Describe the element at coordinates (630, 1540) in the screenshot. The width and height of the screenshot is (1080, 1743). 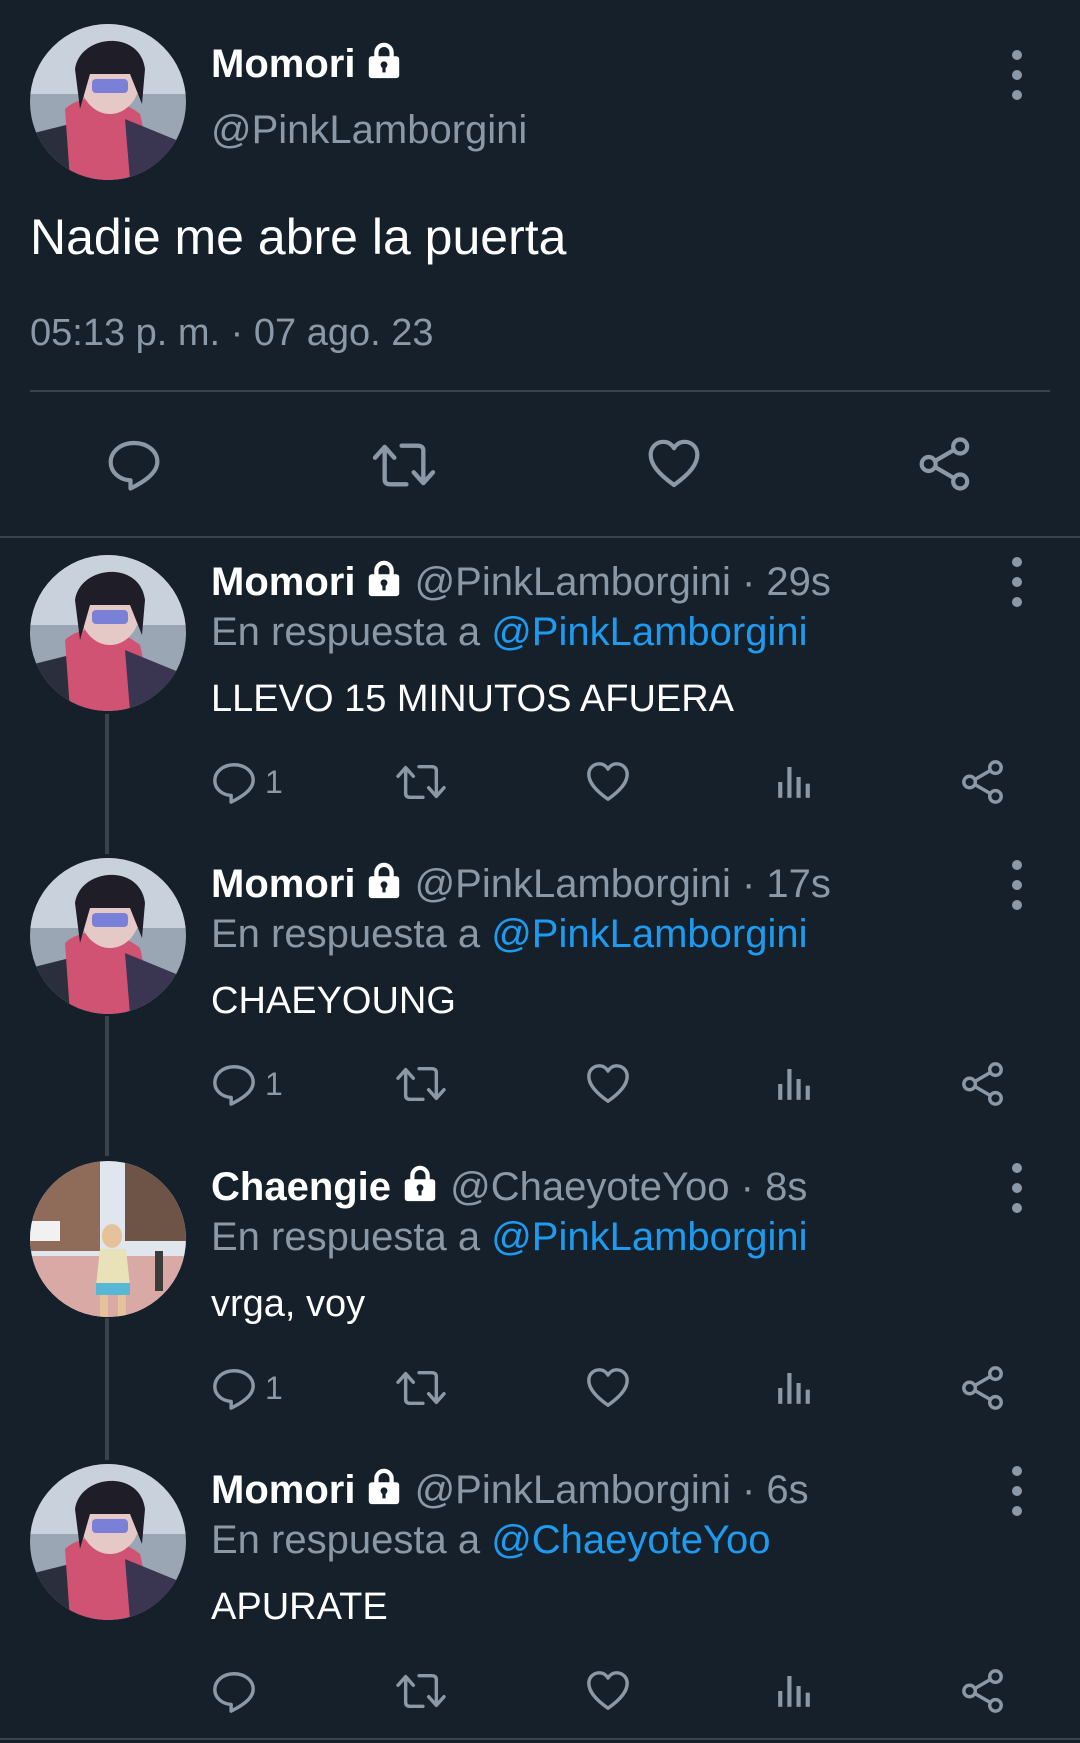
I see `reply-to-mention: @ChaeyoteYoo` at that location.